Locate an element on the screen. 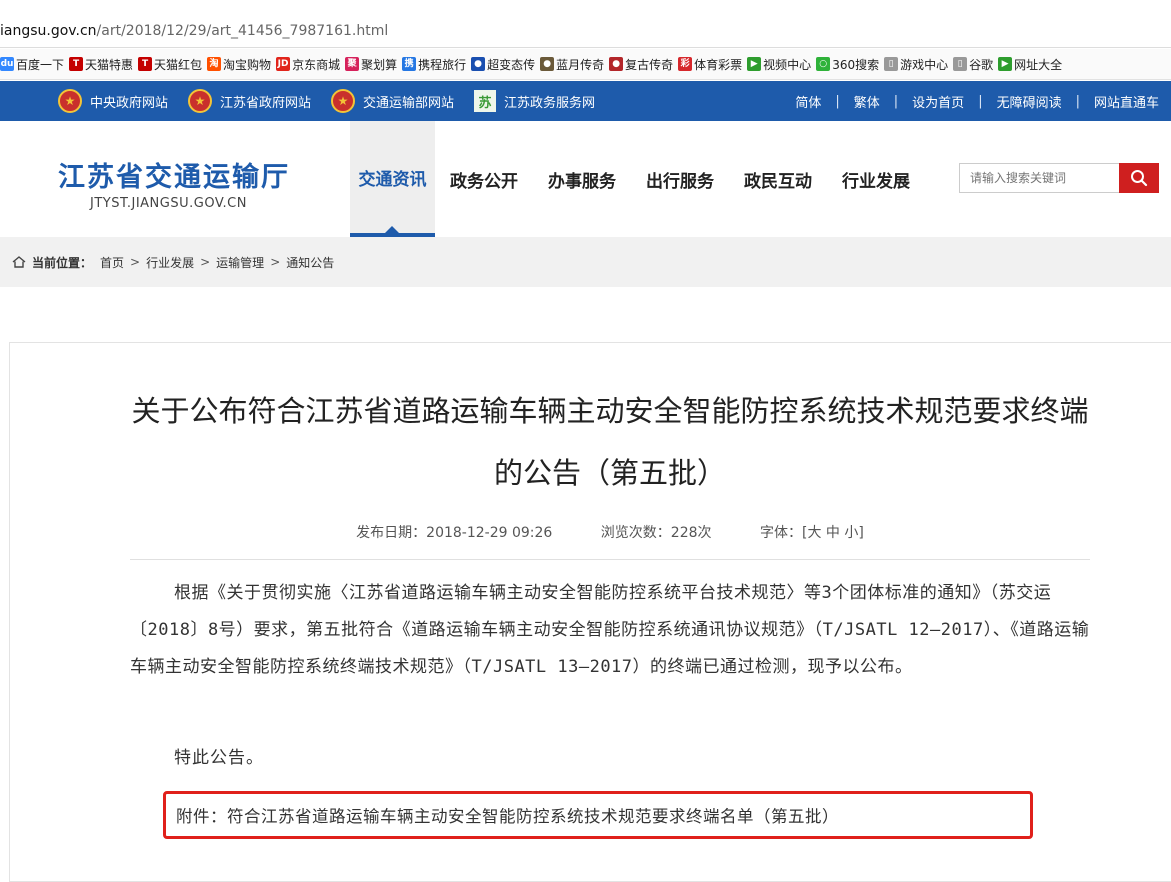 Image resolution: width=1171 pixels, height=882 pixels. attachment-link: 附件：符合江苏省道路运输车辆主动安全智能防控系统技术规范要求终端名单（第五批） is located at coordinates (598, 815).